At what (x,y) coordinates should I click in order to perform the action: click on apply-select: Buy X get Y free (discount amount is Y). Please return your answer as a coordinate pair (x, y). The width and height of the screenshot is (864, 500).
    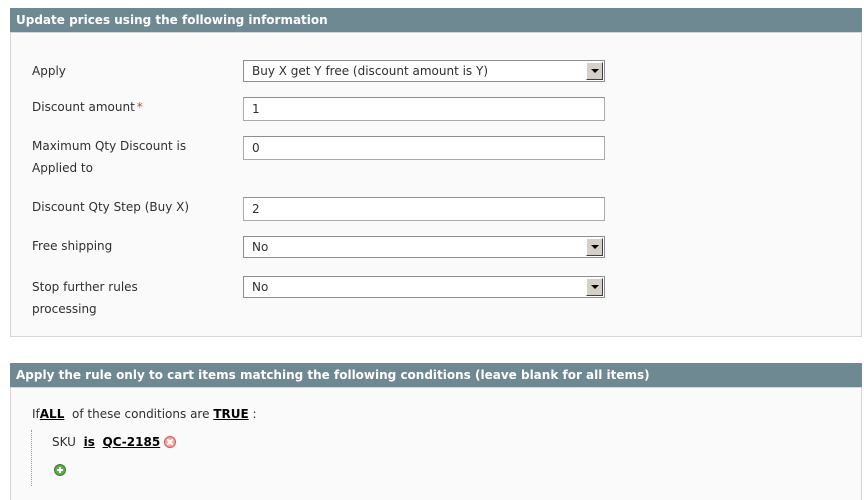
    Looking at the image, I should click on (424, 71).